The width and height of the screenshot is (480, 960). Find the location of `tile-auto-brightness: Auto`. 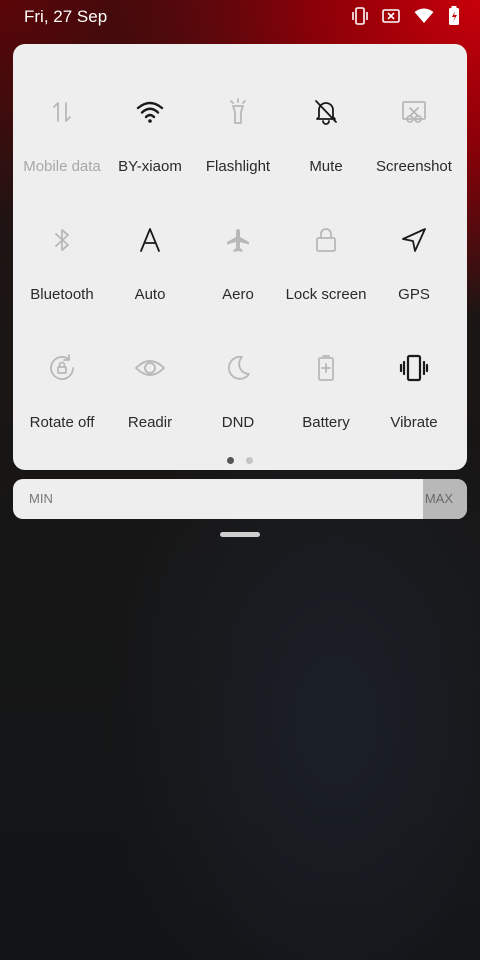

tile-auto-brightness: Auto is located at coordinates (150, 282).